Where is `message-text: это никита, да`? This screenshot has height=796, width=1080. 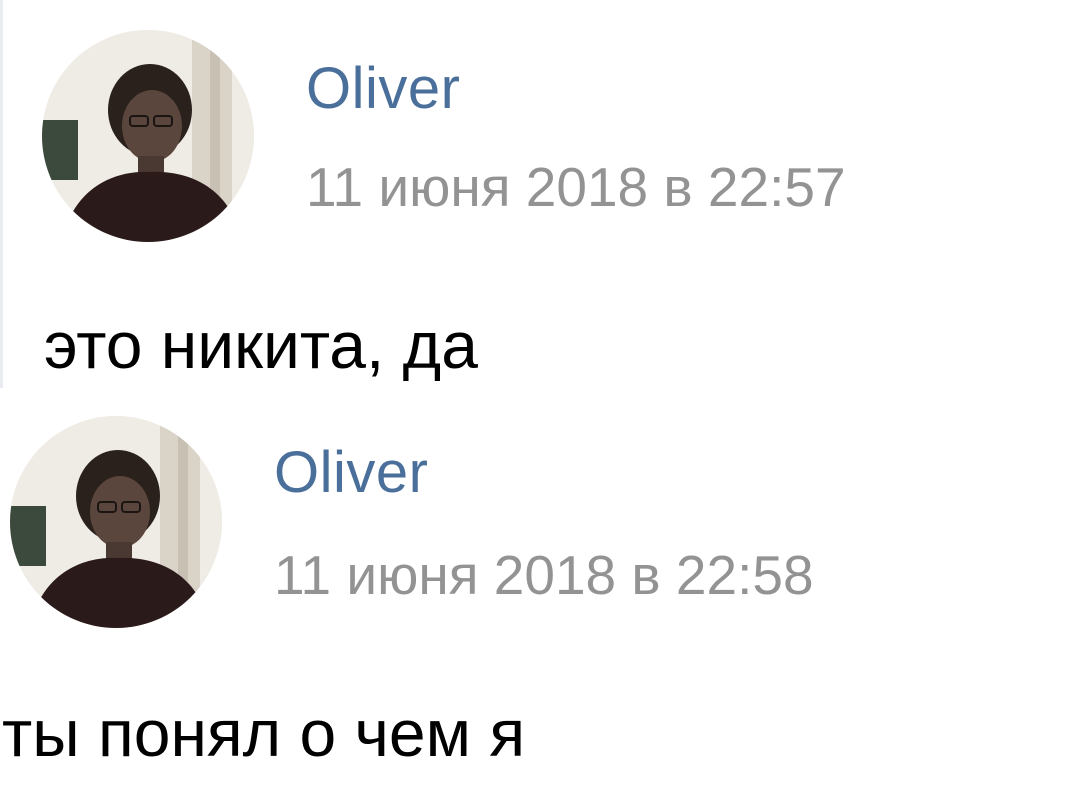 message-text: это никита, да is located at coordinates (261, 345).